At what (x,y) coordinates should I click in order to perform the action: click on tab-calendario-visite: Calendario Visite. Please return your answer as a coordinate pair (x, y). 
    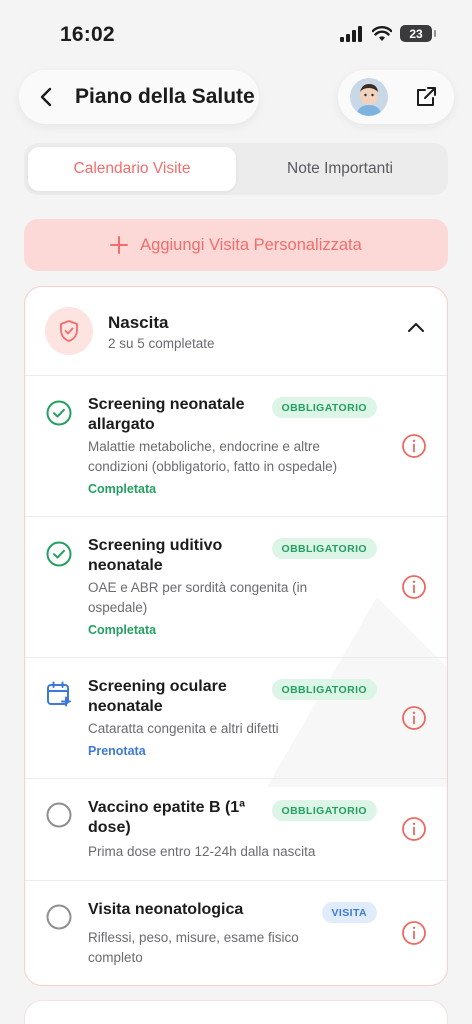
    Looking at the image, I should click on (132, 169).